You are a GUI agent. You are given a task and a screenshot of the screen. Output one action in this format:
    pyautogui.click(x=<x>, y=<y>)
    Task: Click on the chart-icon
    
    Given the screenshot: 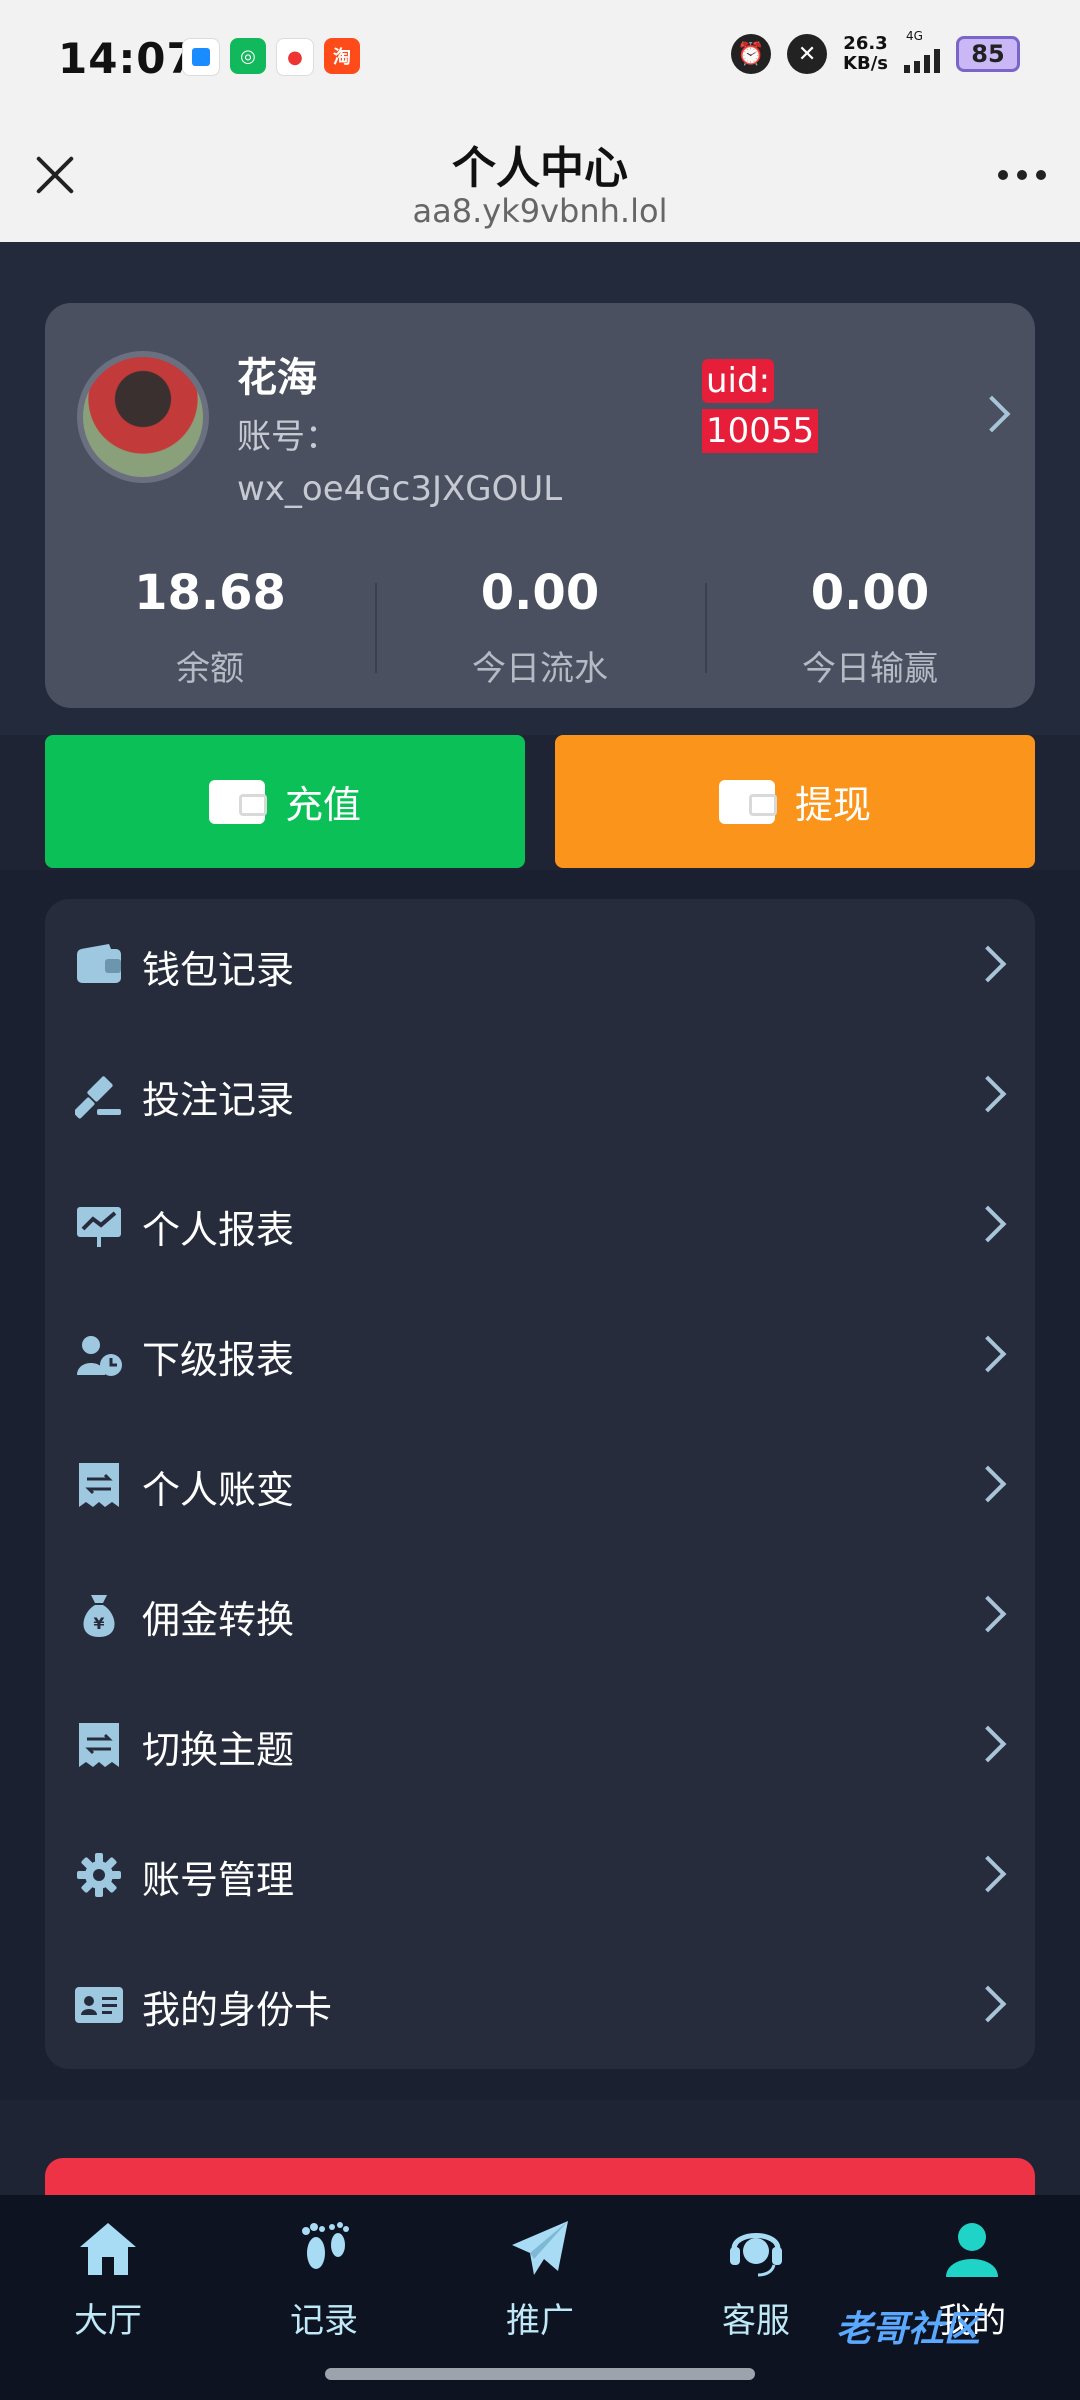 What is the action you would take?
    pyautogui.click(x=99, y=1225)
    